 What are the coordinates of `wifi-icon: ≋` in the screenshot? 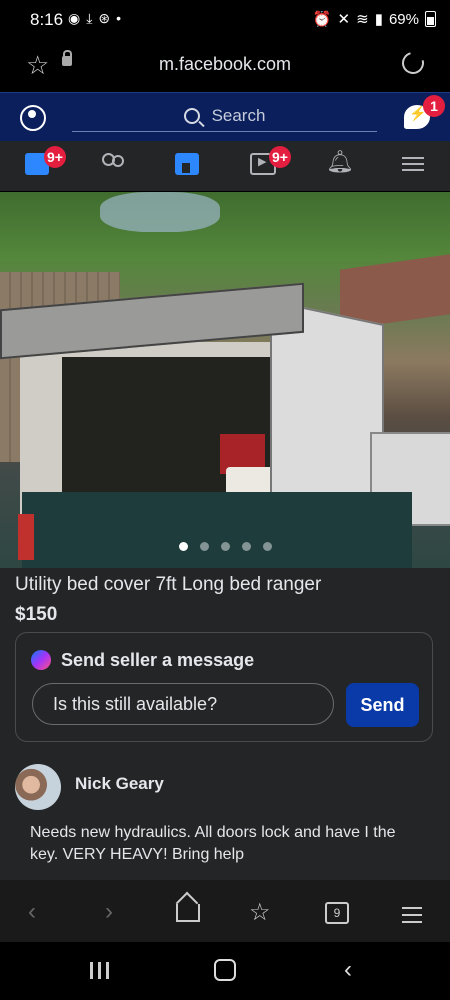 It's located at (362, 19).